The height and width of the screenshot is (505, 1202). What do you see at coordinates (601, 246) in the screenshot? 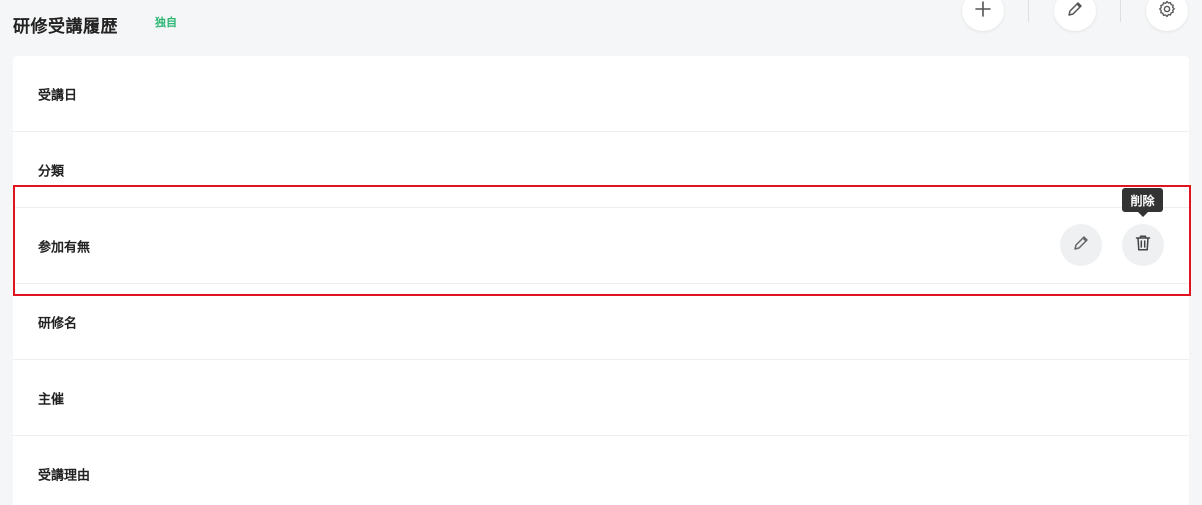
I see `field-row-hovered: 参加有無` at bounding box center [601, 246].